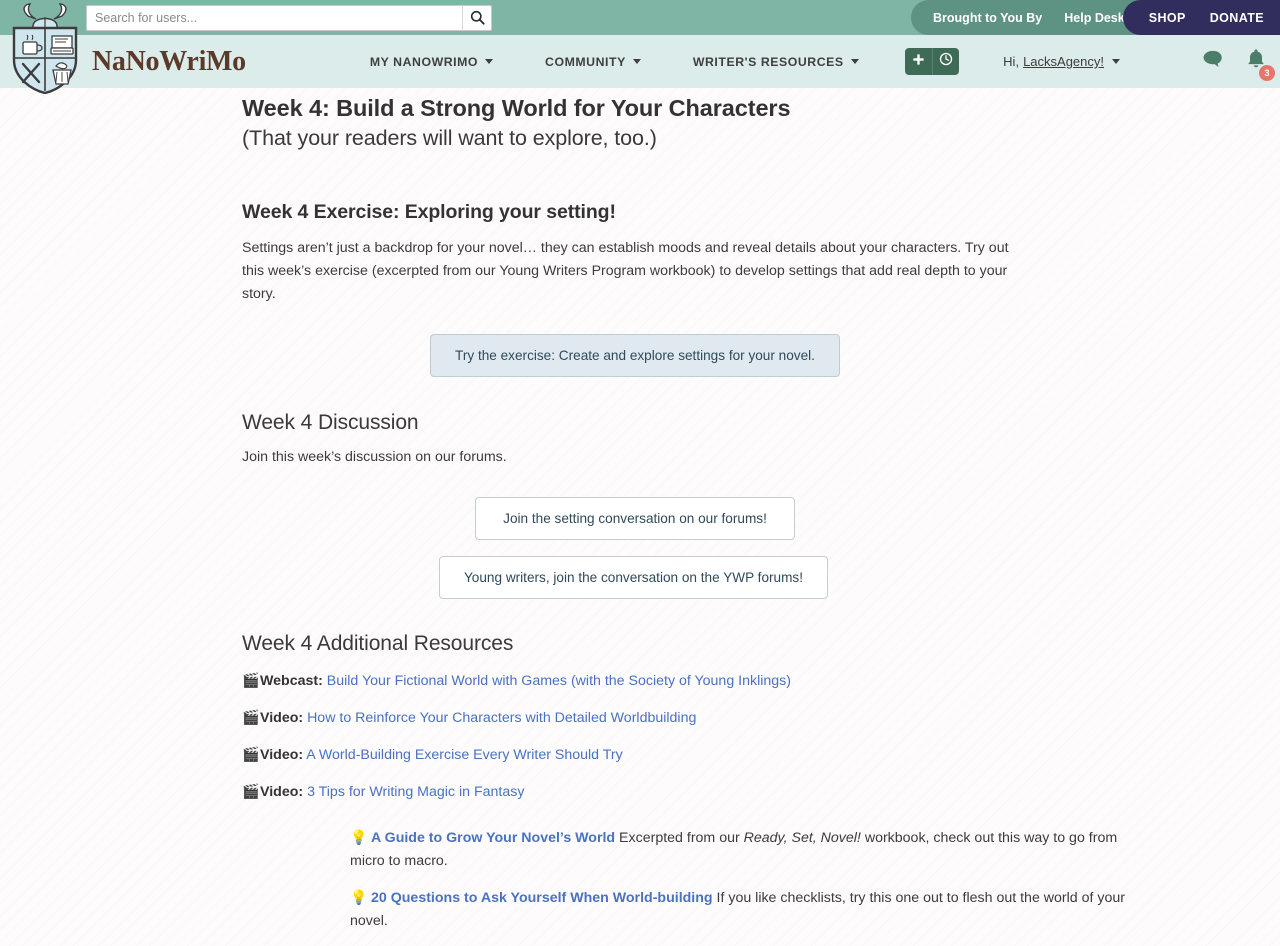 The image size is (1280, 946). Describe the element at coordinates (493, 838) in the screenshot. I see `resource-link: A Guide to Grow Your Novel’s World` at that location.